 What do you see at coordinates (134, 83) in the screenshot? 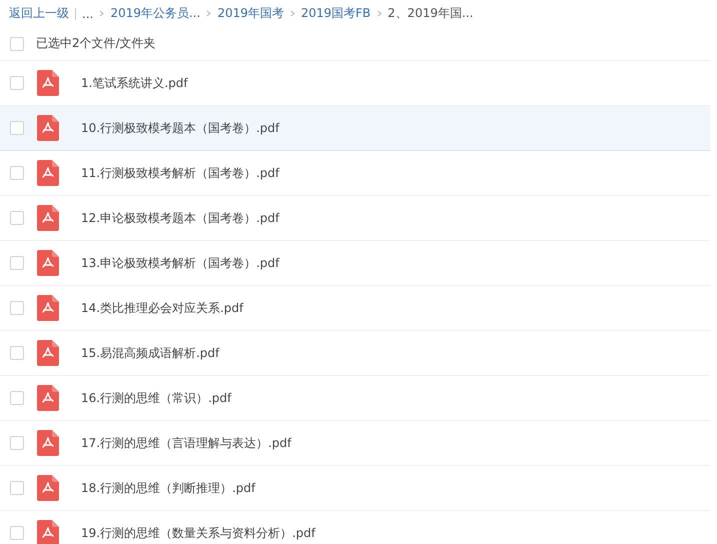
I see `file-name: 1.笔试系统讲义.pdf` at bounding box center [134, 83].